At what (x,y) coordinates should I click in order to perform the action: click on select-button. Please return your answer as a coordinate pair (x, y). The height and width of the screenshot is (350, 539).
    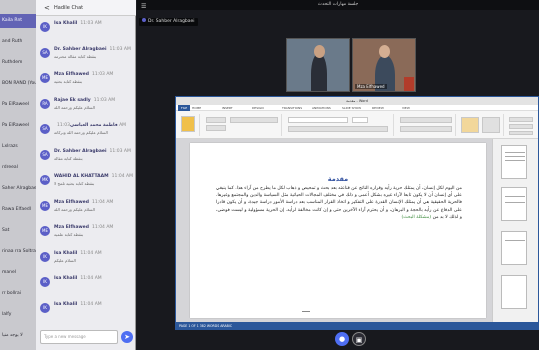
    Looking at the image, I should click on (521, 133).